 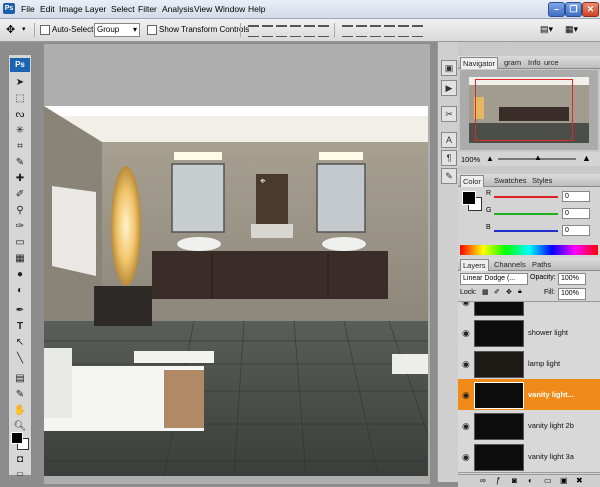 What do you see at coordinates (20, 343) in the screenshot?
I see `path-select-icon: ↖` at bounding box center [20, 343].